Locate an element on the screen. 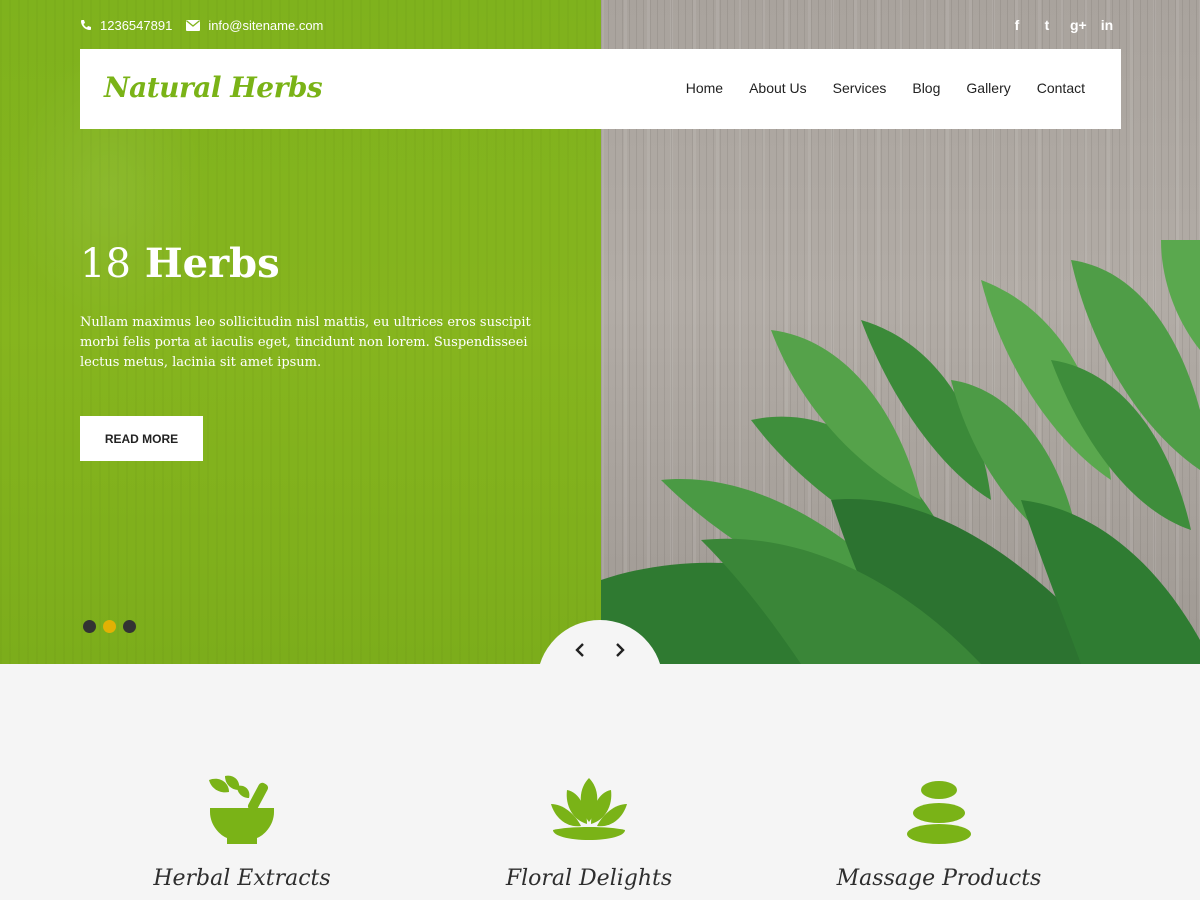 The width and height of the screenshot is (1200, 900). google-plus-icon: g+ is located at coordinates (1078, 25).